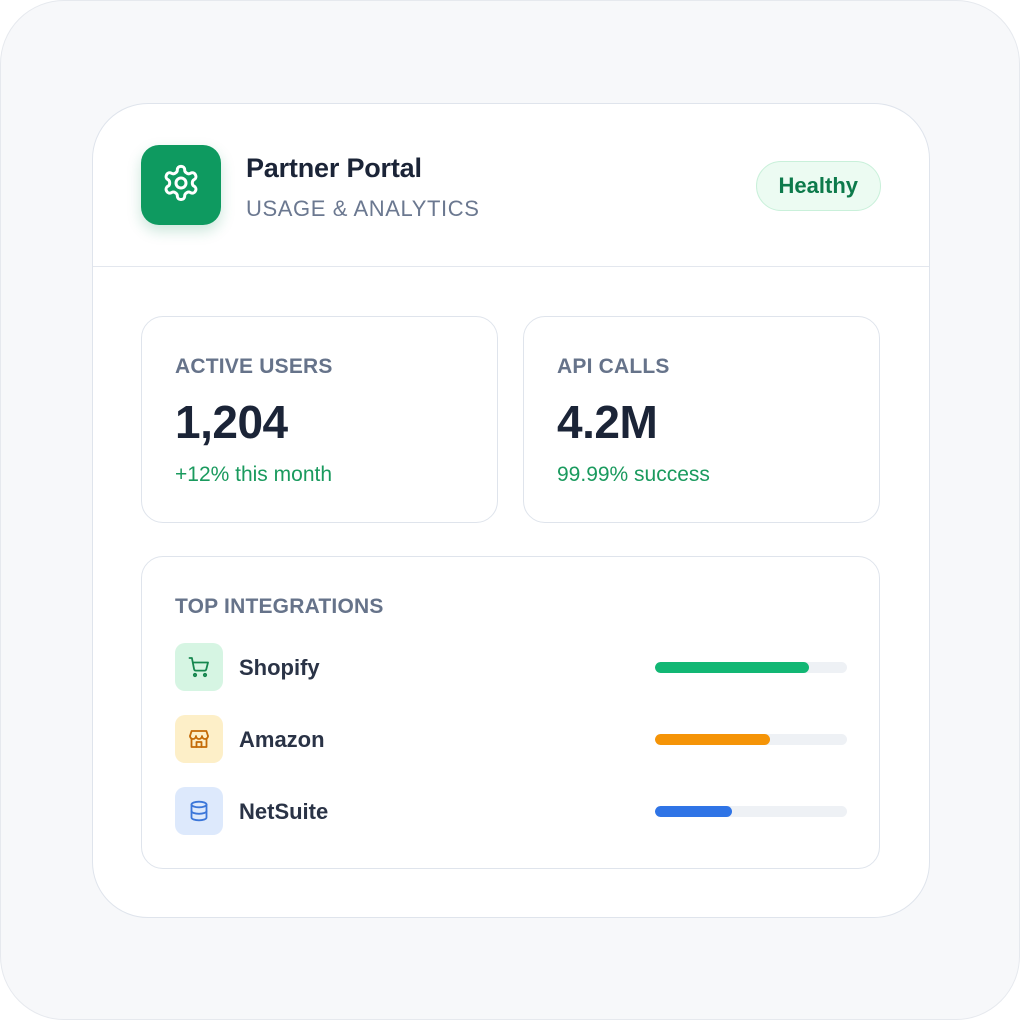  I want to click on cart-icon, so click(199, 667).